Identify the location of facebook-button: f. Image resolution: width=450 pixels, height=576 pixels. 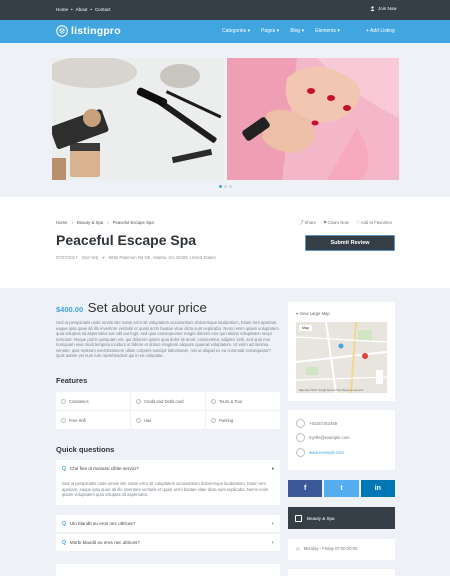
(305, 488).